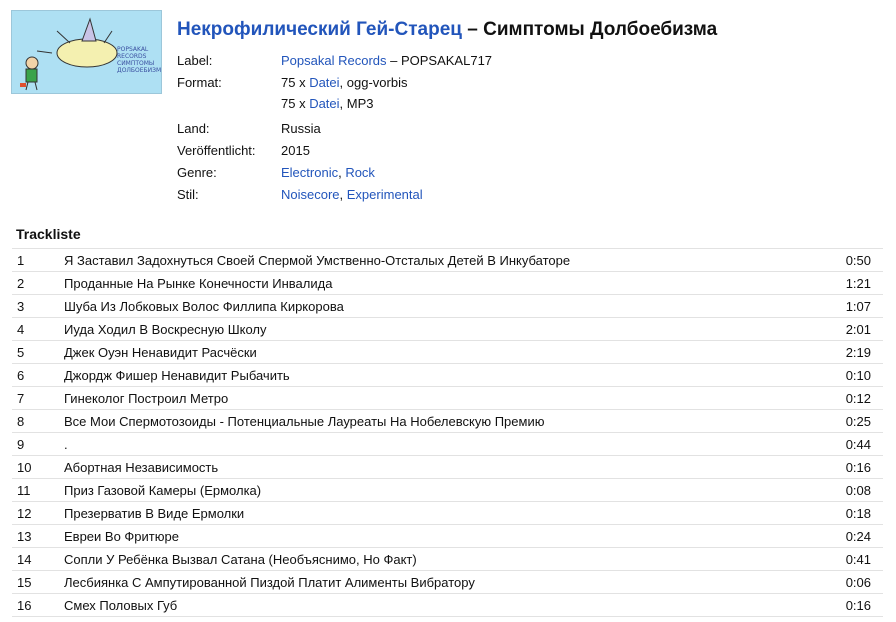  I want to click on meta-country-row: Land: Russia, so click(334, 129).